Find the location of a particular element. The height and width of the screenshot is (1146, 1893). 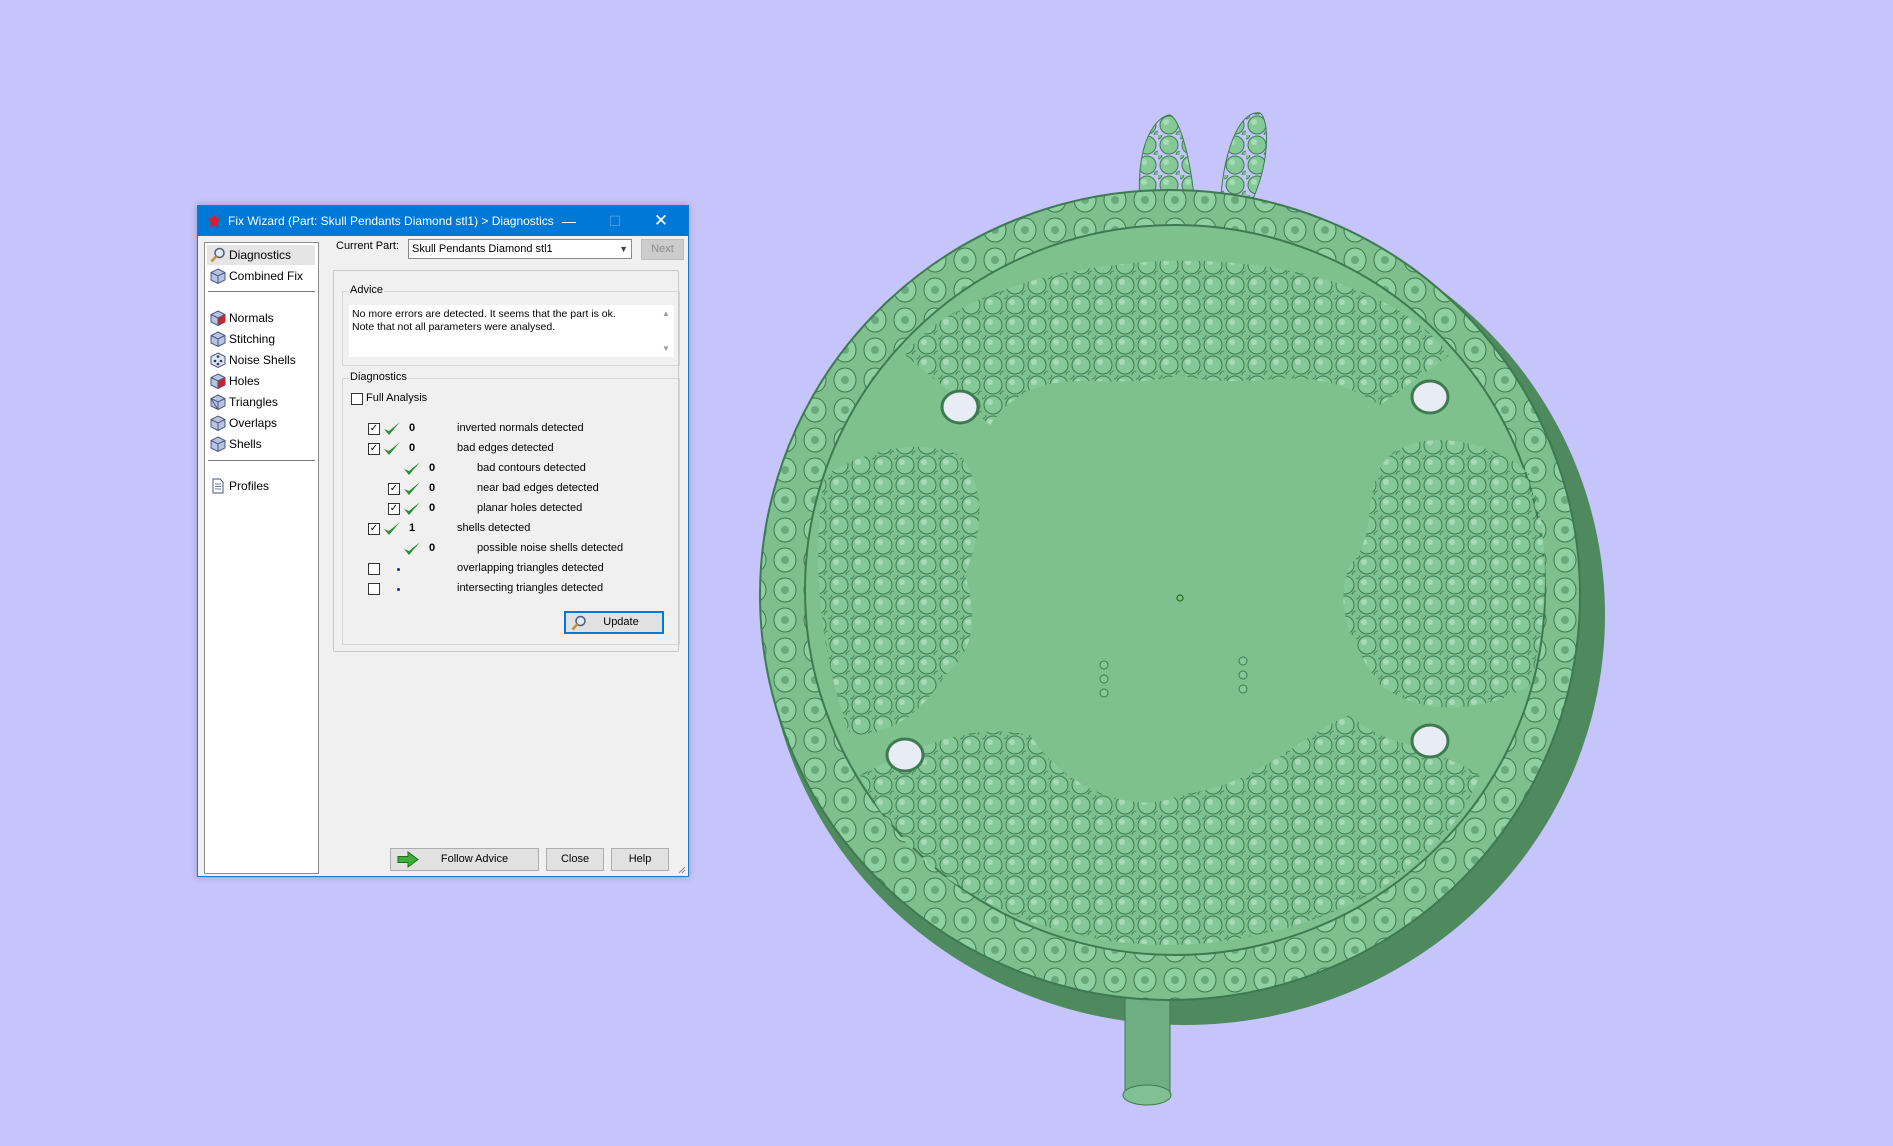

sidebar-item-noise-shells: Noise Shells is located at coordinates (261, 360).